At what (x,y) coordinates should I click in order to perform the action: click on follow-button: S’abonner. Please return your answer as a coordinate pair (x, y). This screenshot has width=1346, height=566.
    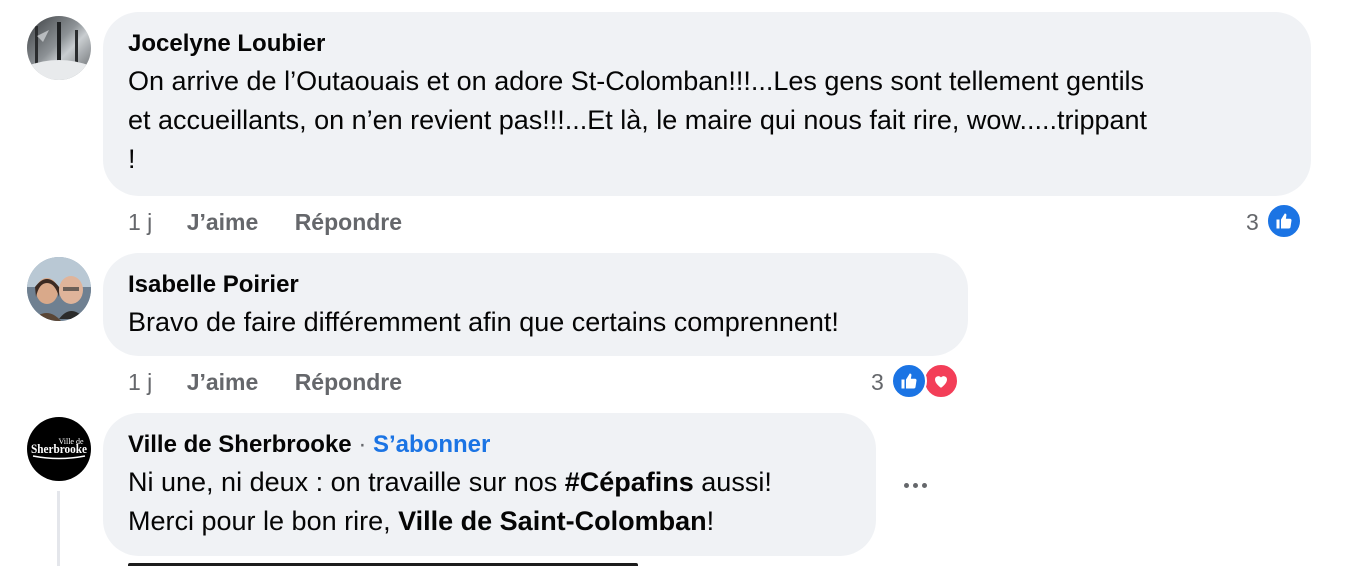
    Looking at the image, I should click on (431, 444).